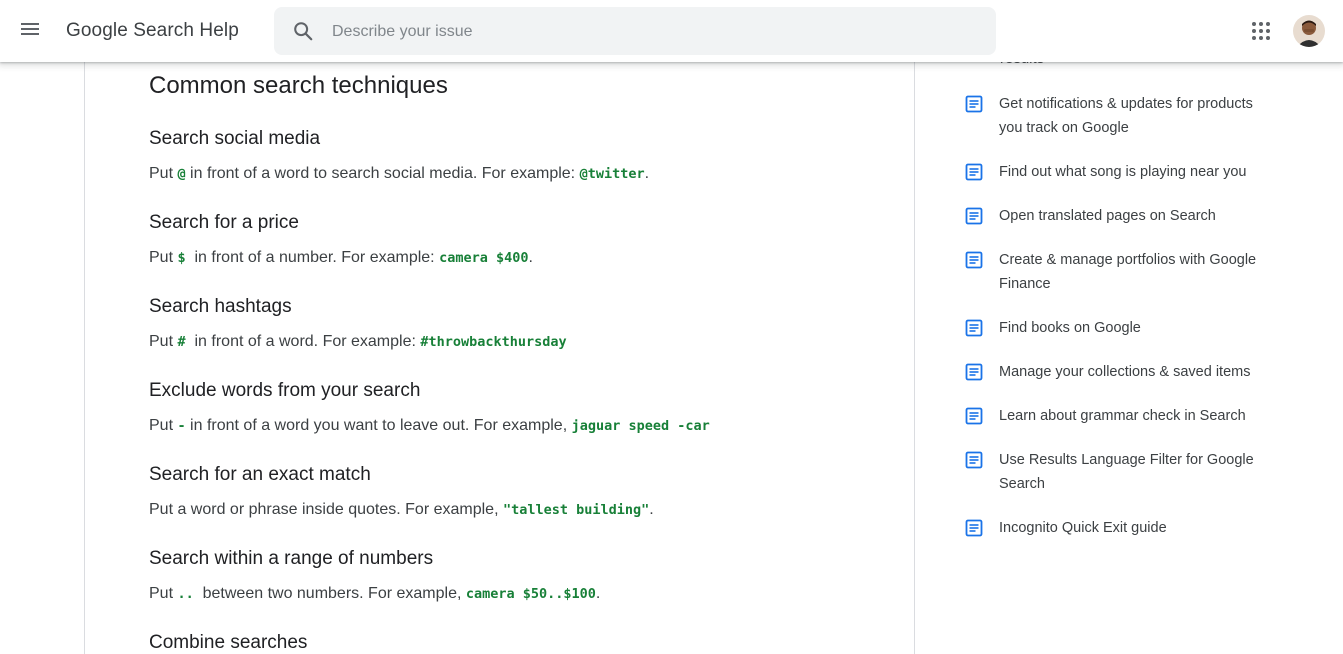  What do you see at coordinates (493, 342) in the screenshot?
I see `code-example: #throwbackthursday` at bounding box center [493, 342].